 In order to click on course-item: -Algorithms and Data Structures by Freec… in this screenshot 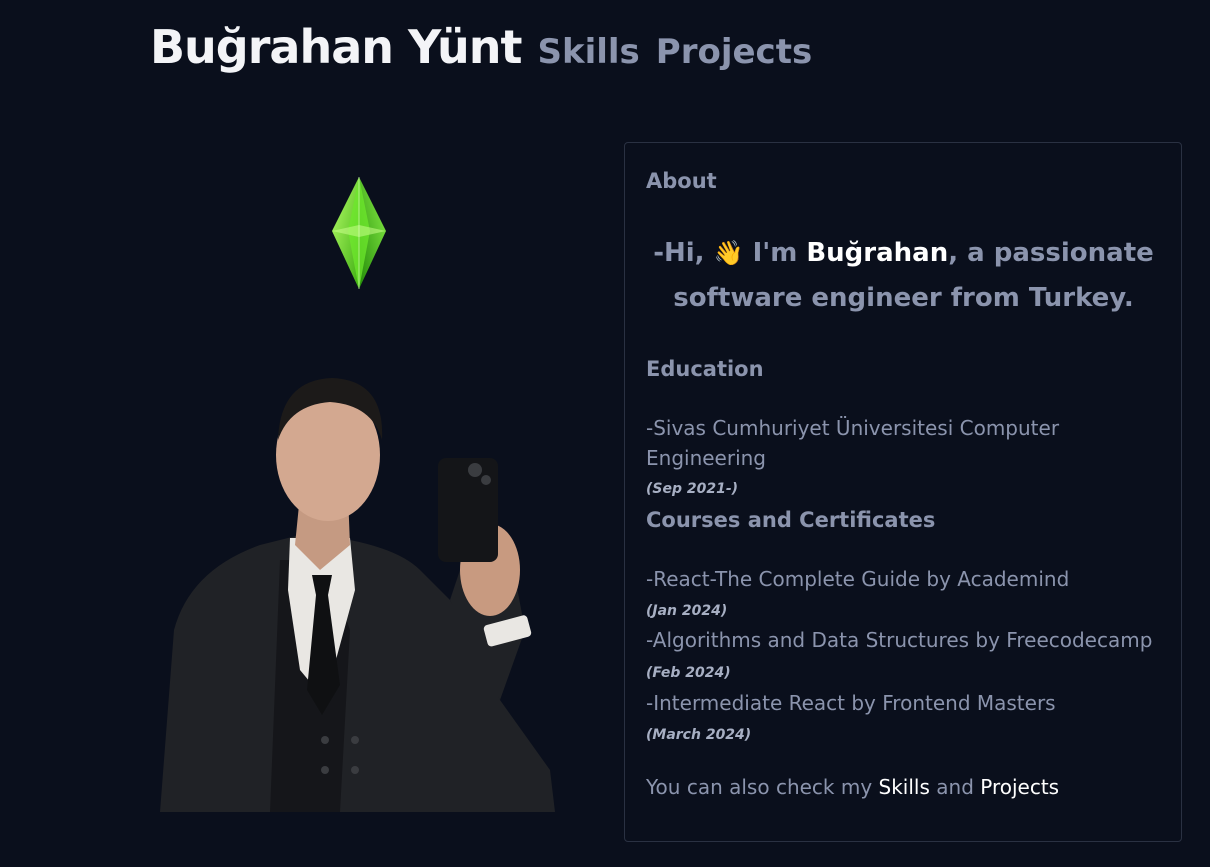, I will do `click(903, 656)`.